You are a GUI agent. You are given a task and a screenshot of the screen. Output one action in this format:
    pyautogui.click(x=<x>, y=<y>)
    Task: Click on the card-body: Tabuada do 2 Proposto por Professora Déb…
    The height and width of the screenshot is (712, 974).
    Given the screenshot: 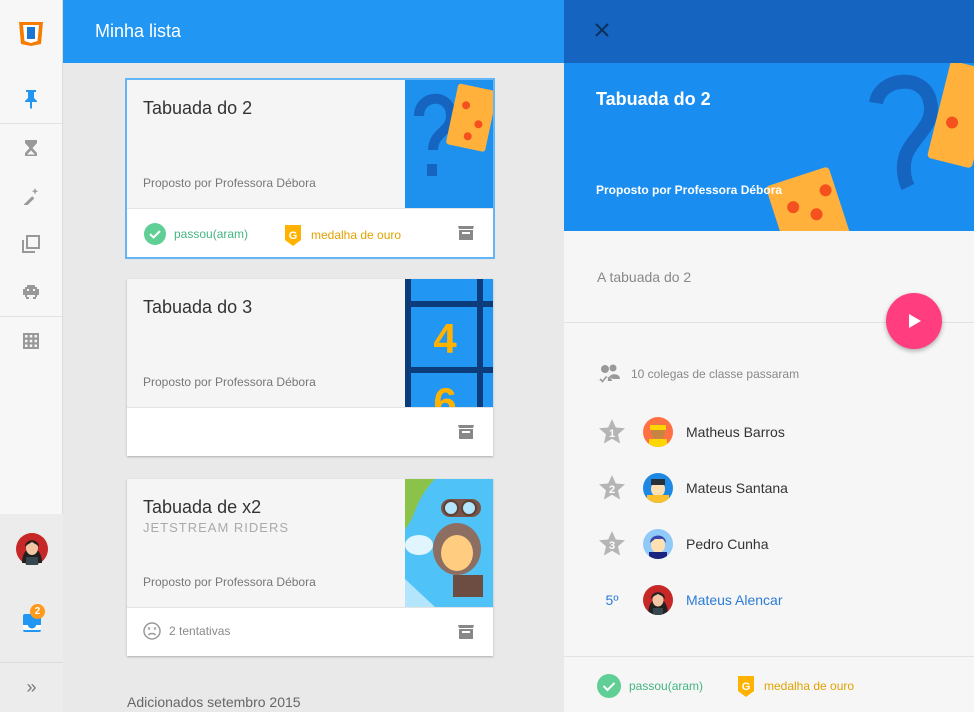 What is the action you would take?
    pyautogui.click(x=266, y=144)
    